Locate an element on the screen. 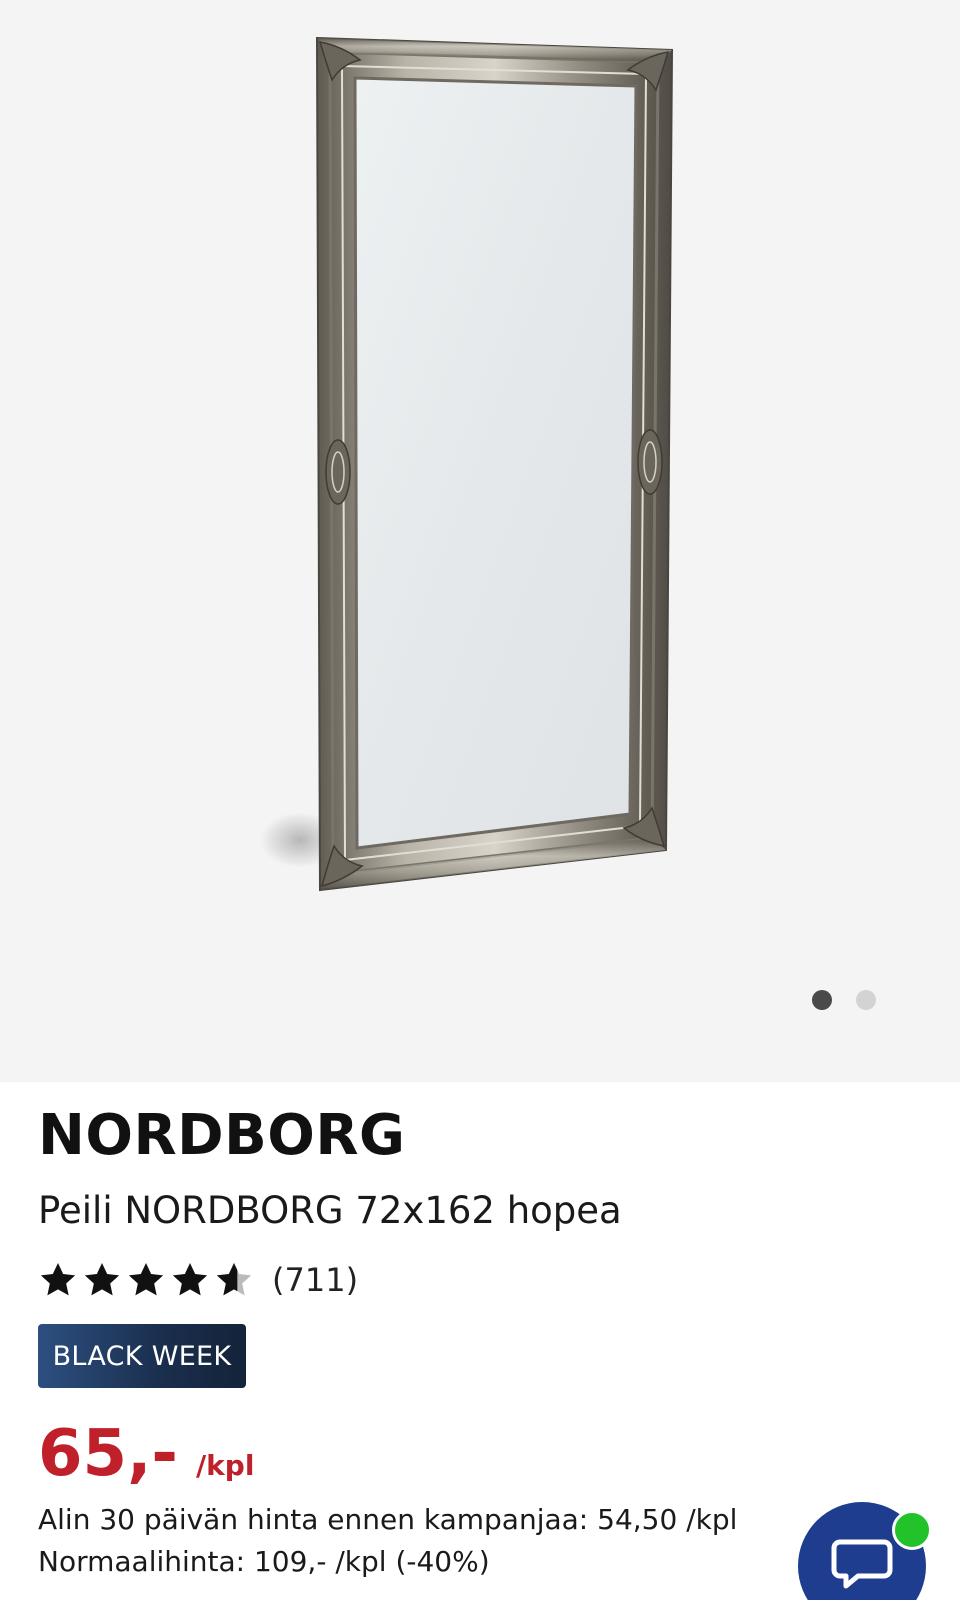 The height and width of the screenshot is (1600, 960). price-unit: /kpl is located at coordinates (225, 1465).